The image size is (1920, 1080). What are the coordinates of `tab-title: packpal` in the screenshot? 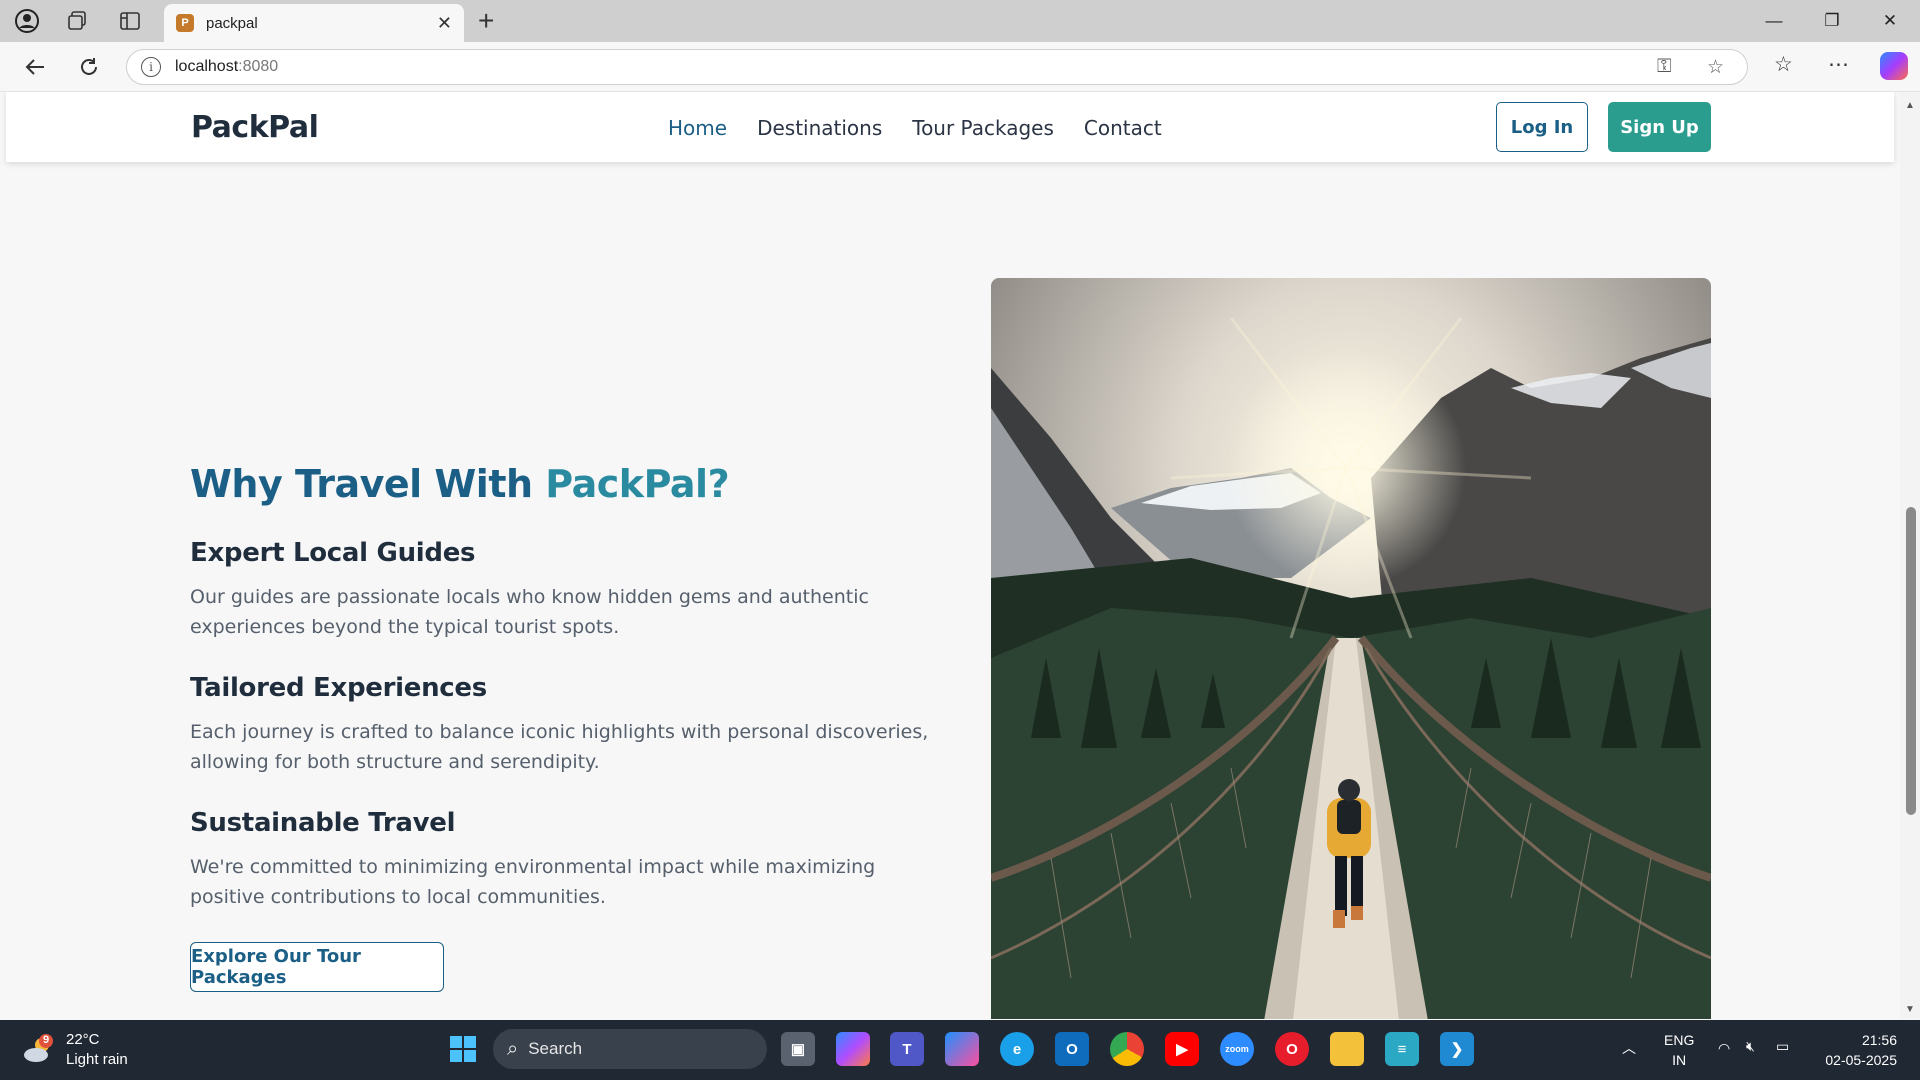 It's located at (232, 23).